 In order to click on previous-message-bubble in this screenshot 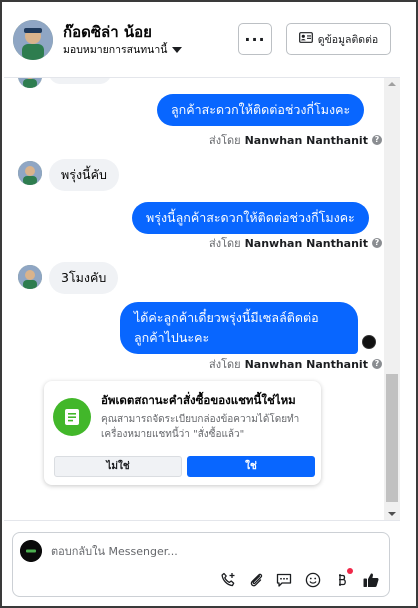, I will do `click(80, 81)`.